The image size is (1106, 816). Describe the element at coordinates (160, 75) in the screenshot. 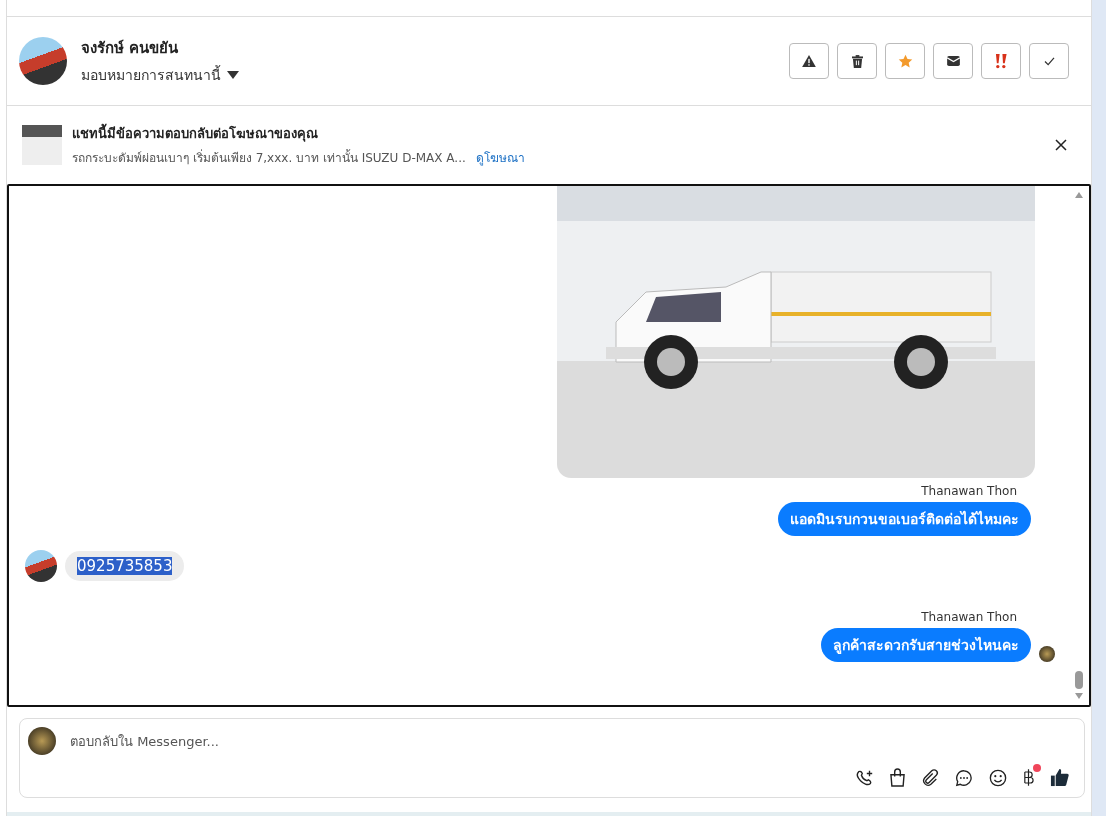

I see `assign-conversation-dropdown: มอบหมายการสนทนานี้` at that location.